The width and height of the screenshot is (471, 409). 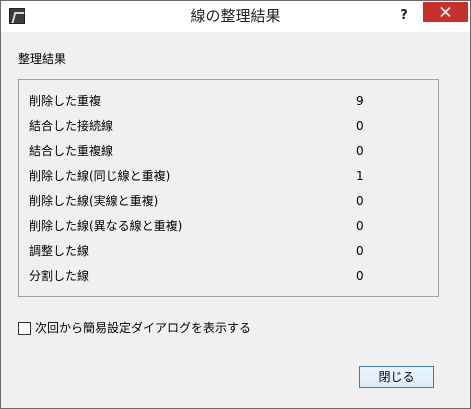 I want to click on close-window-button, so click(x=445, y=12).